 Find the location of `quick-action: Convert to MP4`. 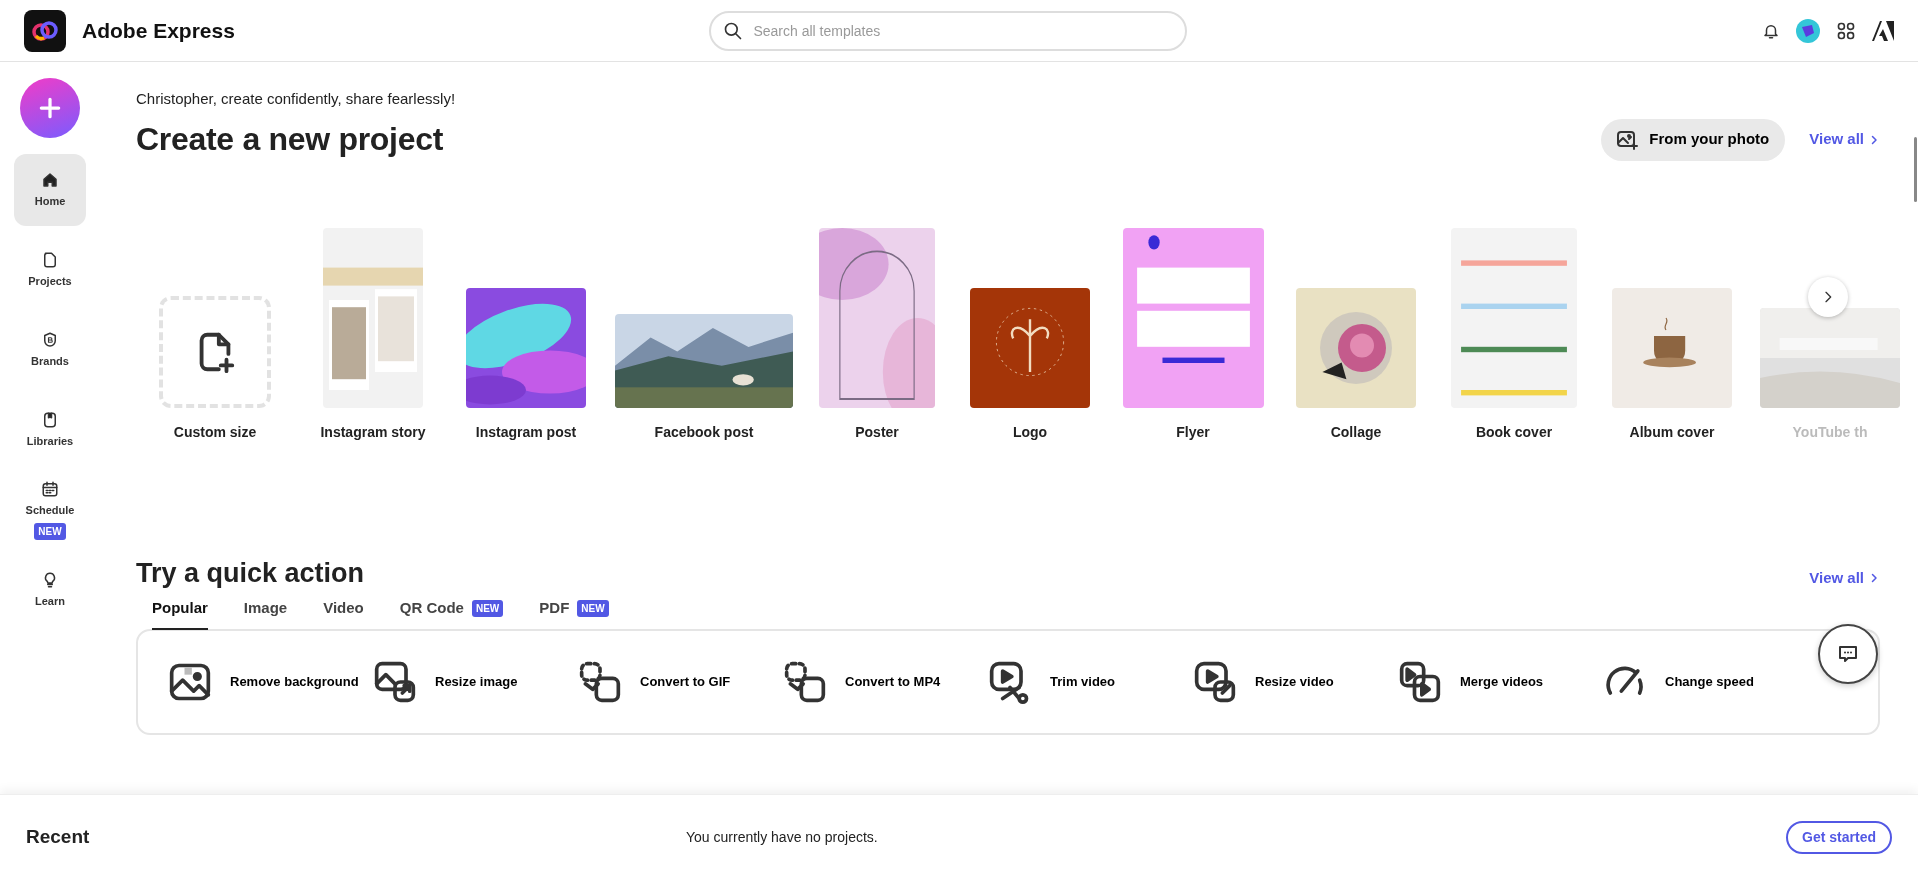

quick-action: Convert to MP4 is located at coordinates (885, 681).